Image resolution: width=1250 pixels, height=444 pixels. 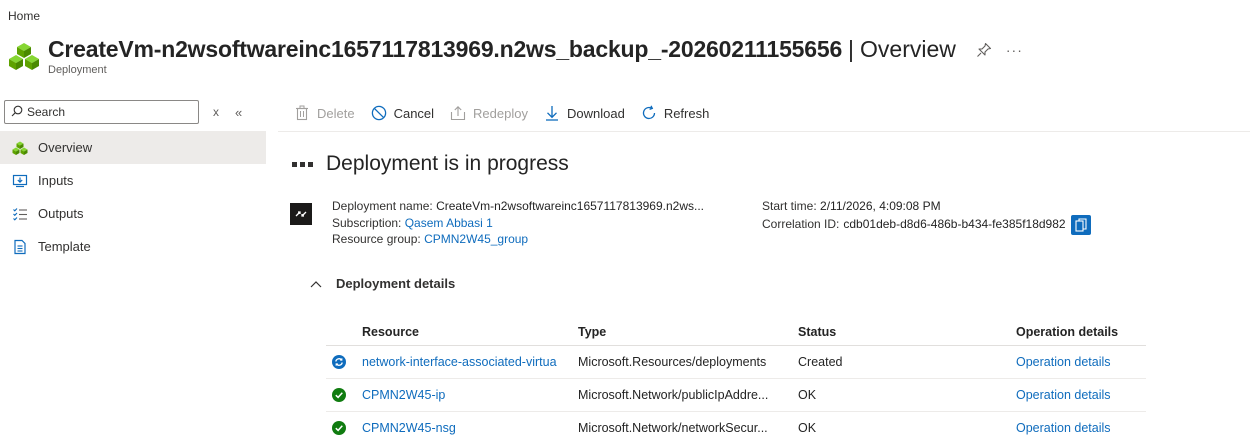 I want to click on deployment-details-toggle: Deployment details, so click(x=382, y=283).